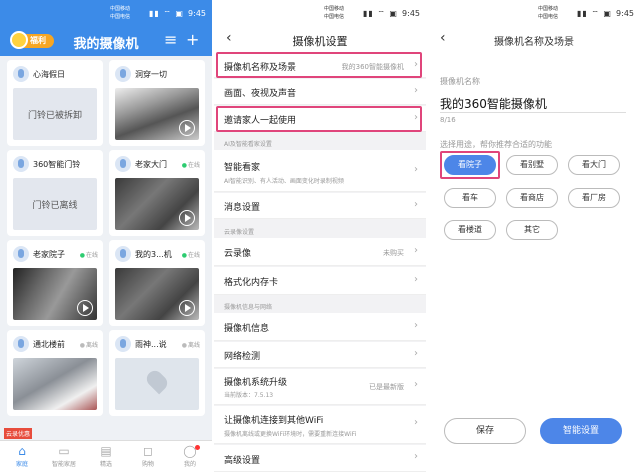 The height and width of the screenshot is (472, 640). I want to click on row-picture: 画面、夜视及声音 ›, so click(320, 92).